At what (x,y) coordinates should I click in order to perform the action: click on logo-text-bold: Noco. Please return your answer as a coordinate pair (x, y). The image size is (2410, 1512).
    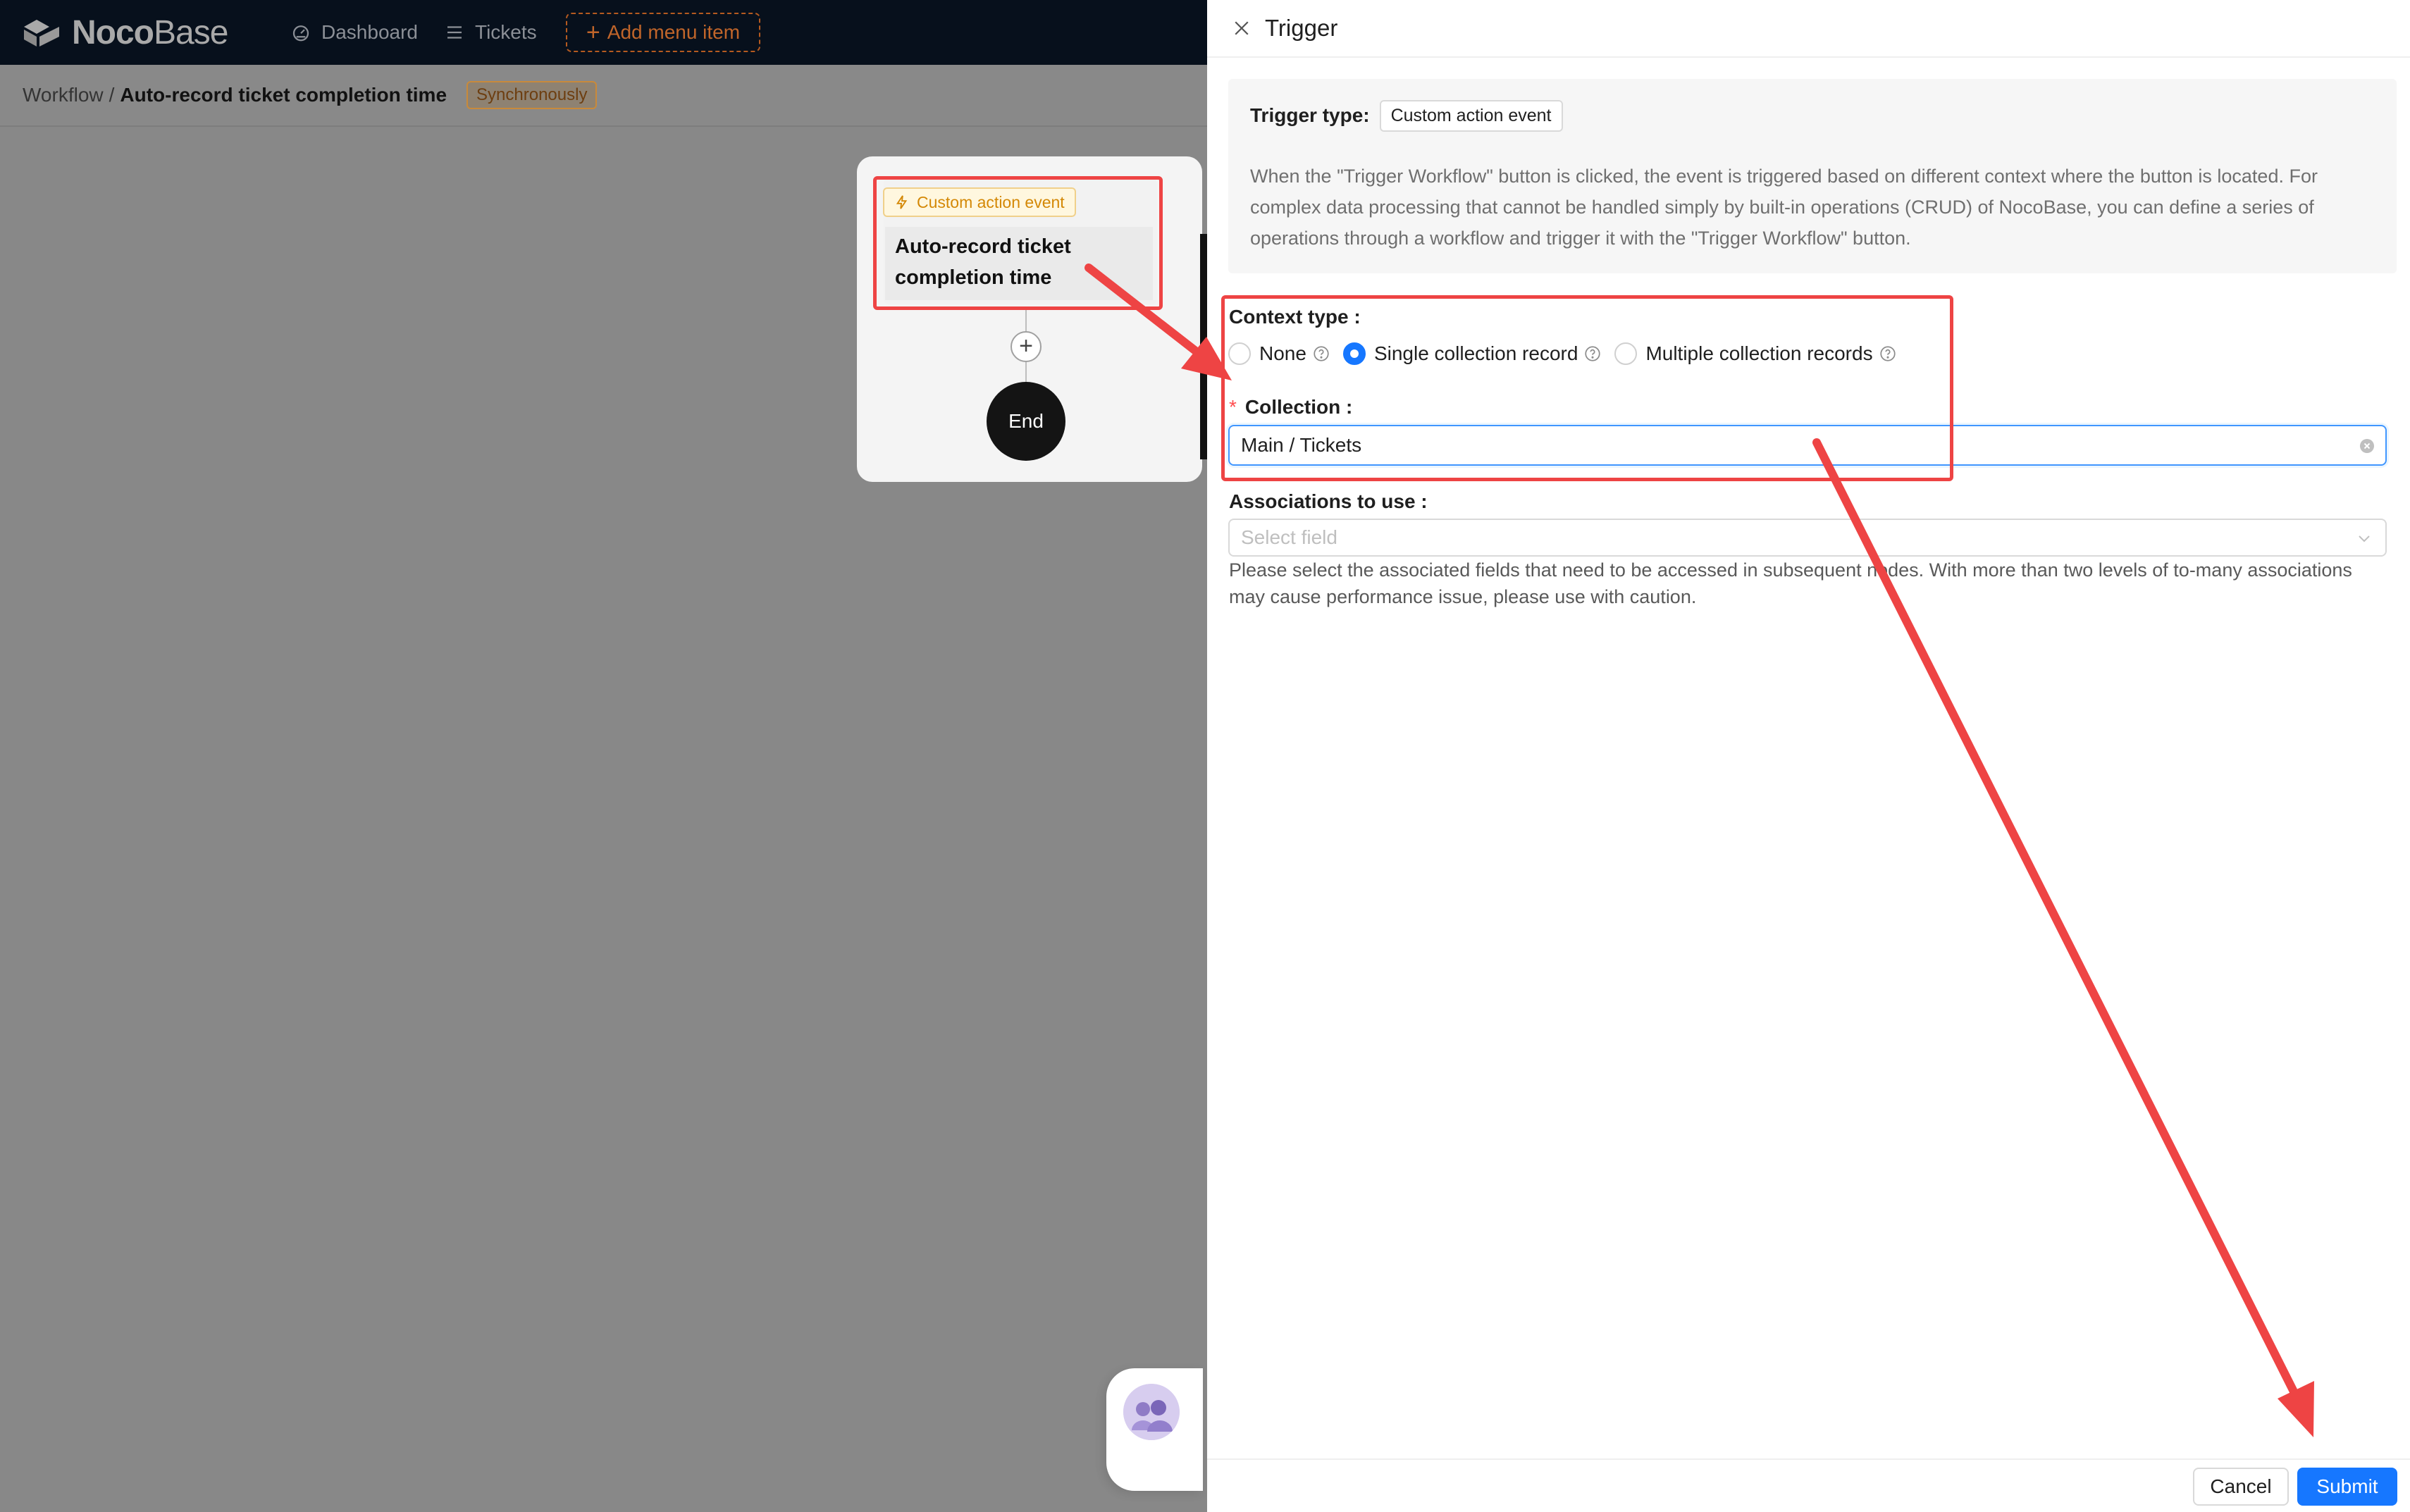
    Looking at the image, I should click on (113, 32).